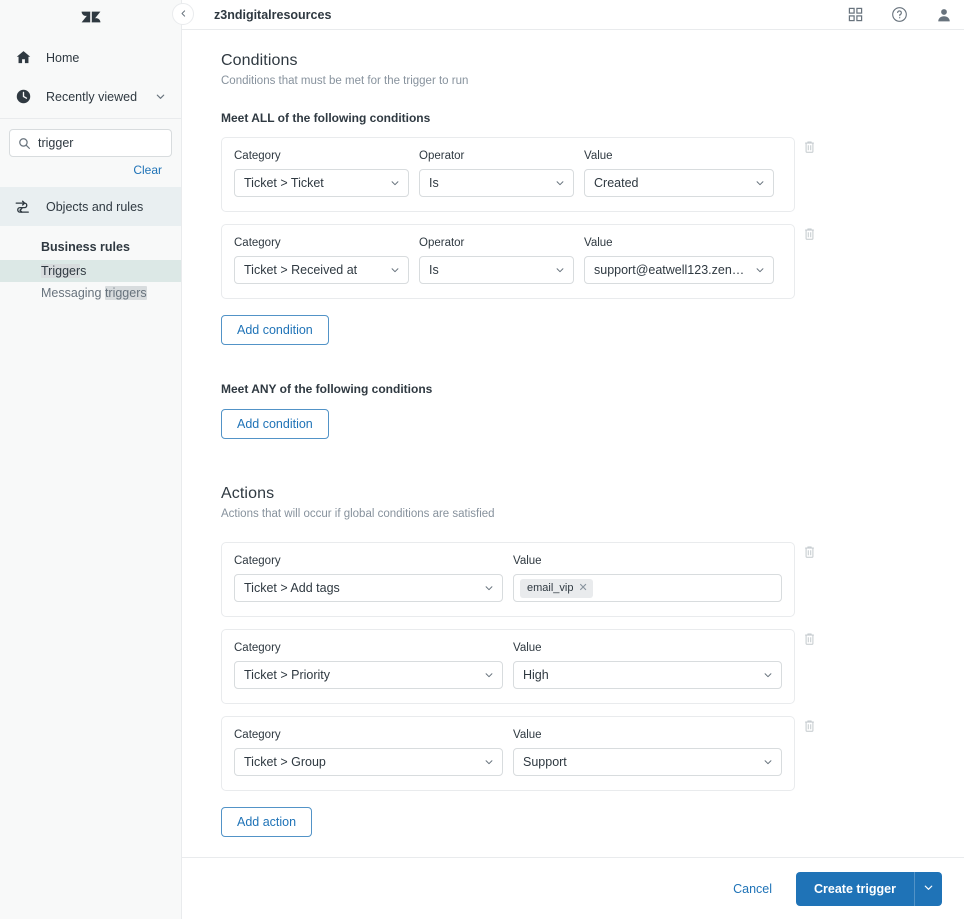 The image size is (964, 919). I want to click on sidebar-group-heading: Business rules, so click(85, 247).